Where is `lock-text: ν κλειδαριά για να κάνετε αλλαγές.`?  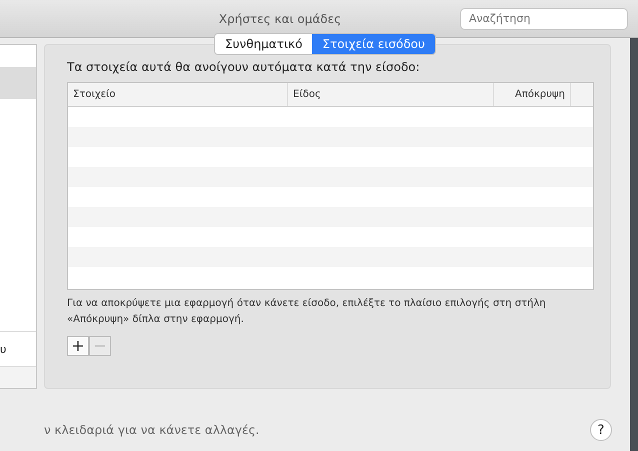
lock-text: ν κλειδαριά για να κάνετε αλλαγές. is located at coordinates (152, 430).